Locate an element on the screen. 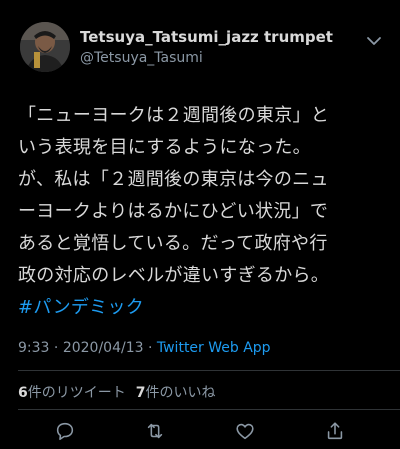 The image size is (400, 449). tweet-time: 9:33 is located at coordinates (33, 348).